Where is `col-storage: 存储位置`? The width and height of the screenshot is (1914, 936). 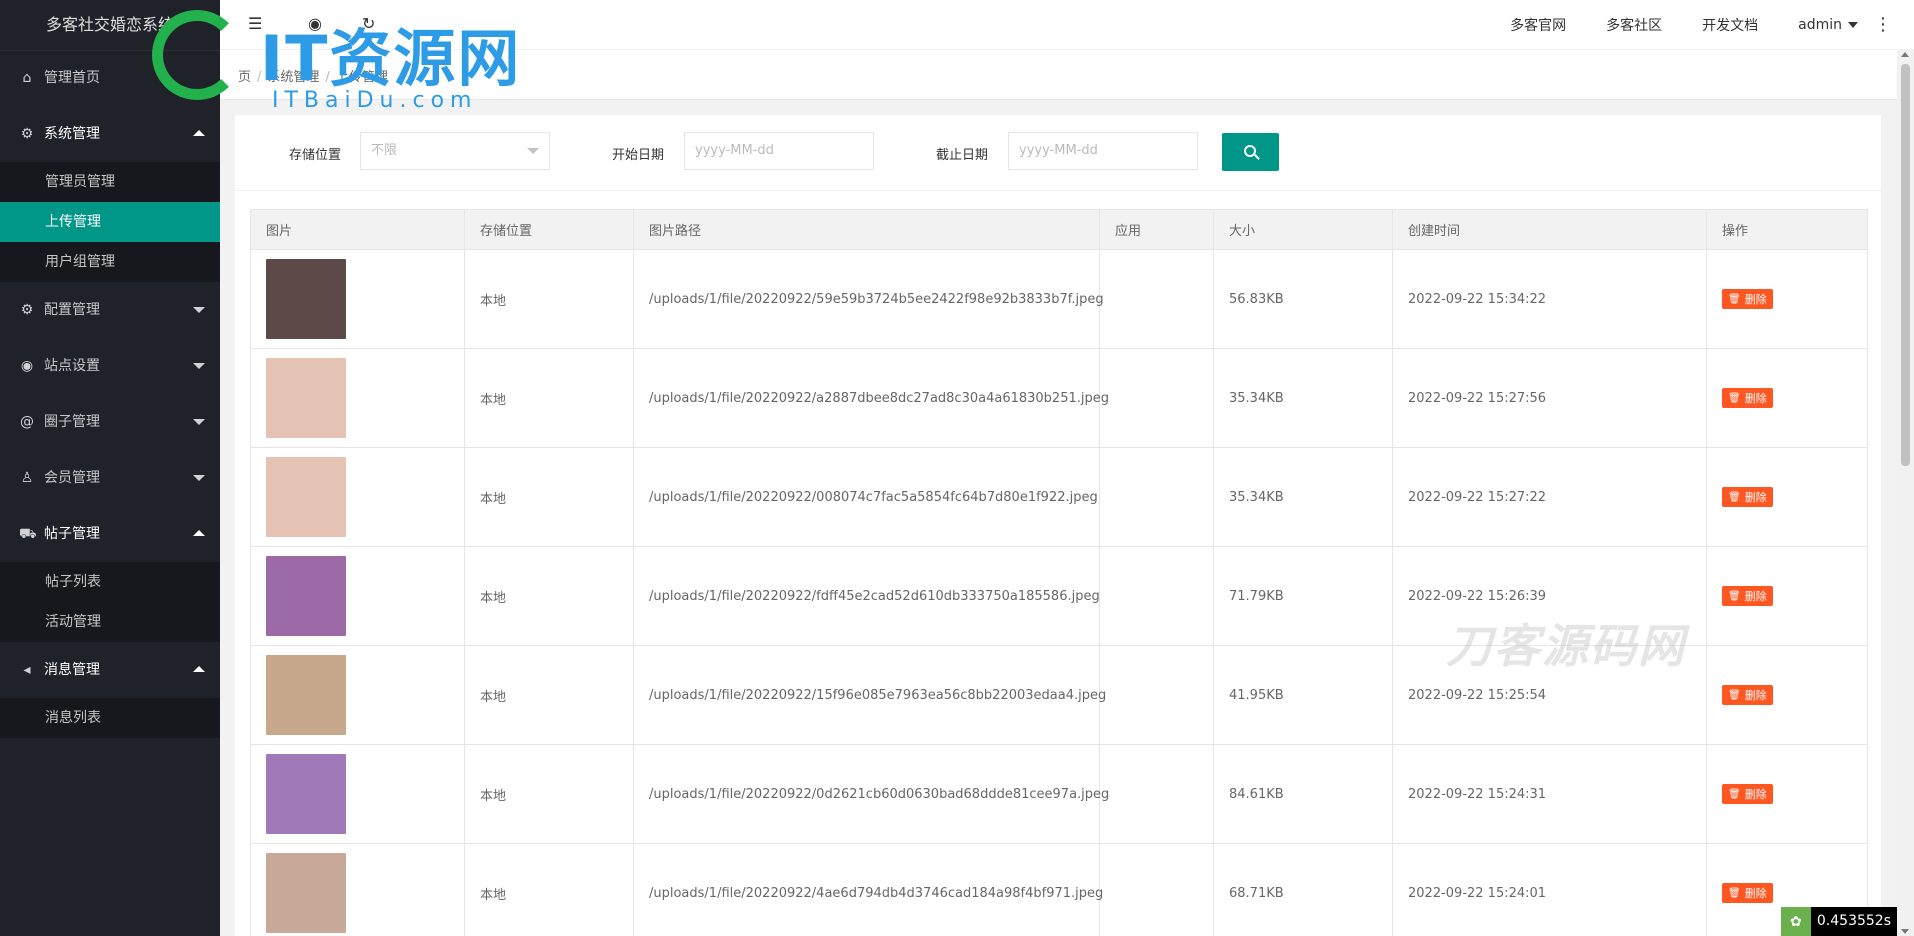 col-storage: 存储位置 is located at coordinates (549, 229).